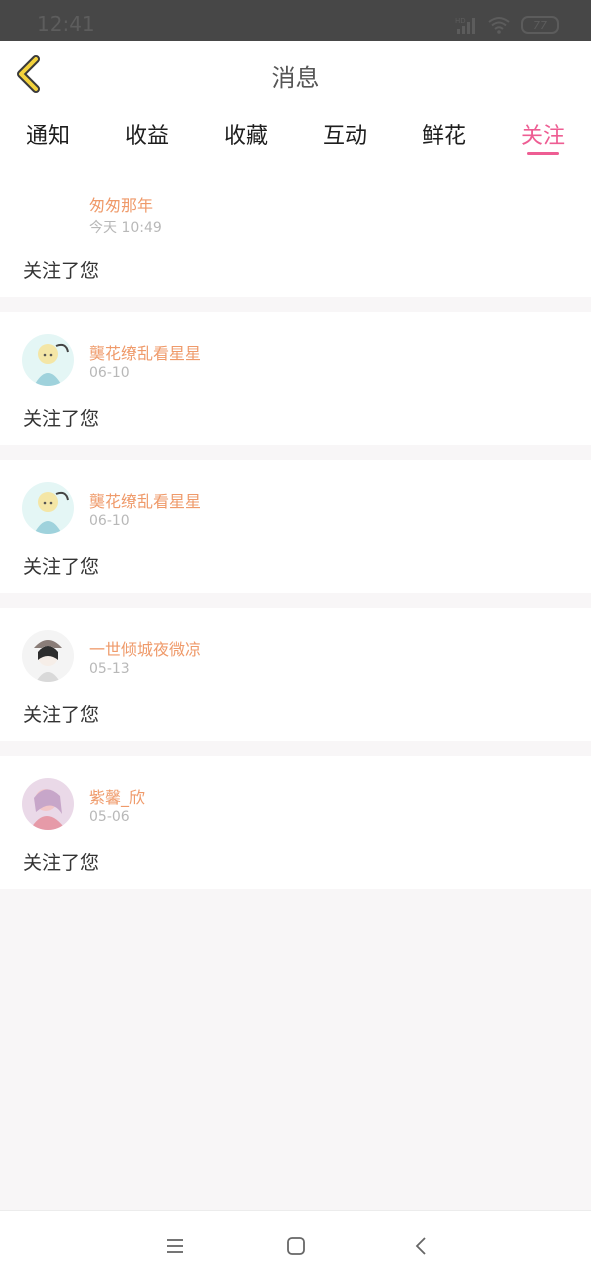 This screenshot has width=591, height=1281. What do you see at coordinates (109, 669) in the screenshot?
I see `timestamp: 05-13` at bounding box center [109, 669].